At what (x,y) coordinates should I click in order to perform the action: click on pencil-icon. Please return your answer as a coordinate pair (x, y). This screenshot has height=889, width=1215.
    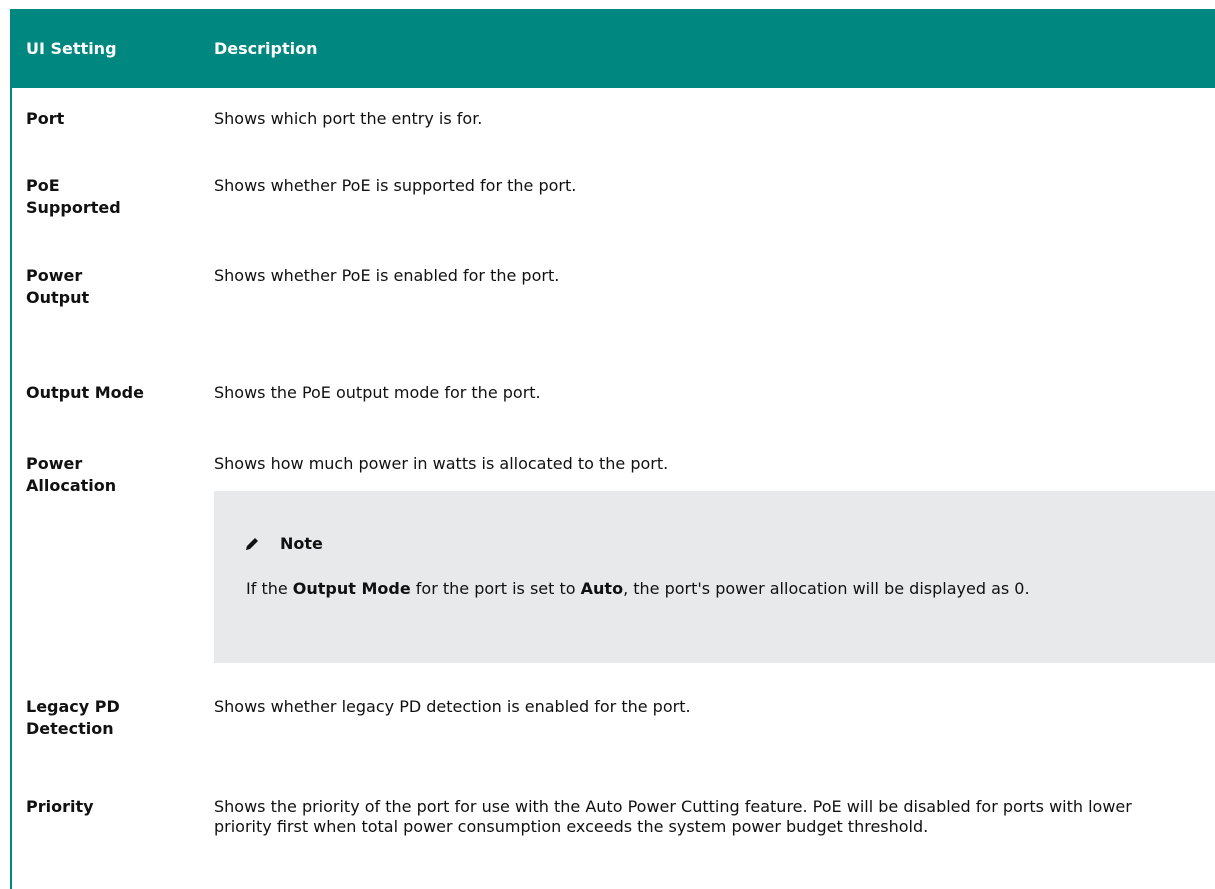
    Looking at the image, I should click on (252, 543).